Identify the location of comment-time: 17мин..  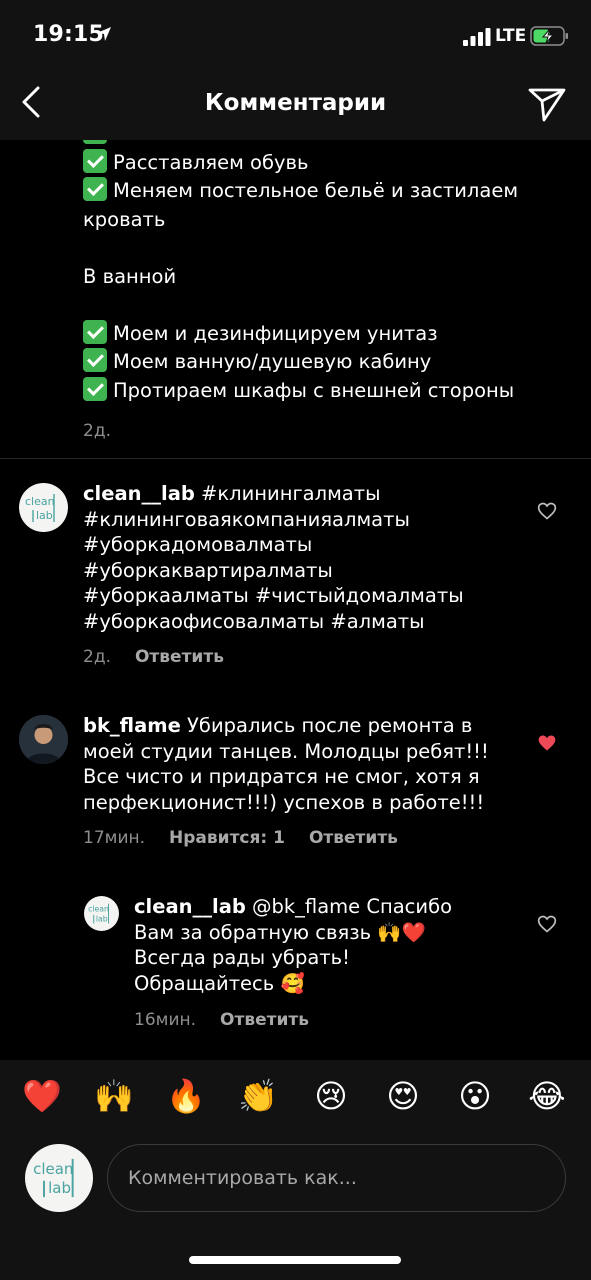
(114, 838).